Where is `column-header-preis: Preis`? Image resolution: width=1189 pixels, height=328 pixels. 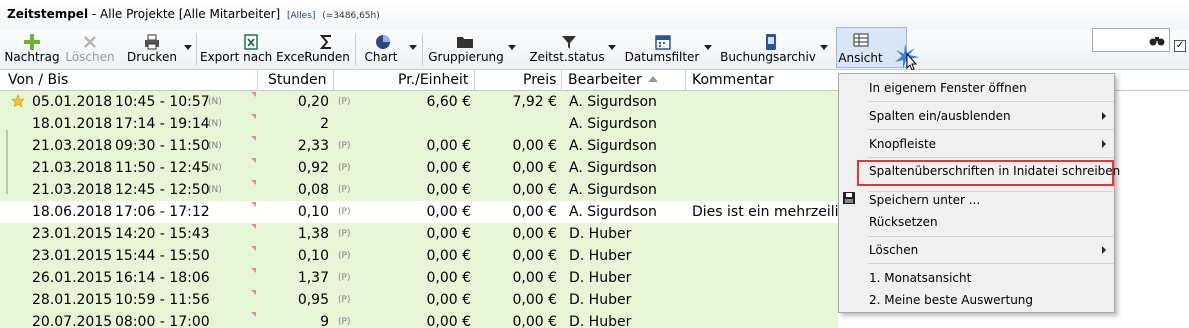 column-header-preis: Preis is located at coordinates (539, 81).